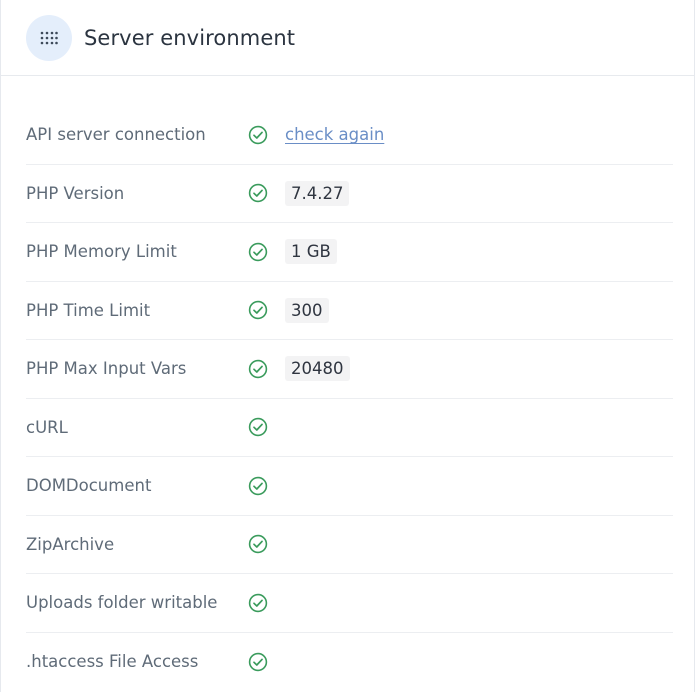 The height and width of the screenshot is (692, 695). I want to click on value-badge: 1 GB, so click(311, 252).